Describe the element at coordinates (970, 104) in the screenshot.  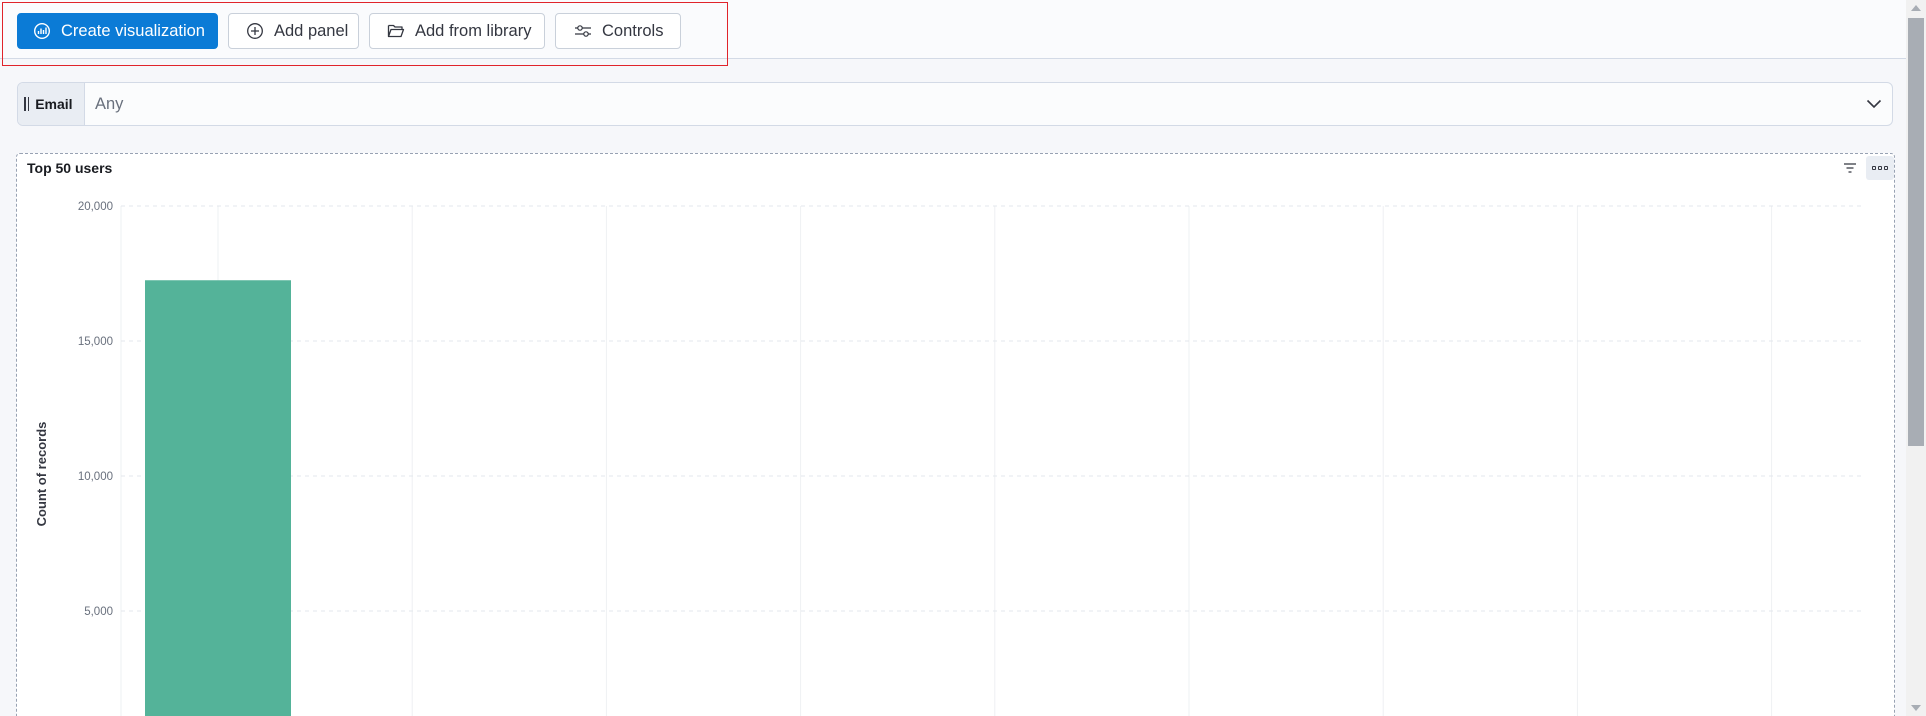
I see `email-control-value: Any` at that location.